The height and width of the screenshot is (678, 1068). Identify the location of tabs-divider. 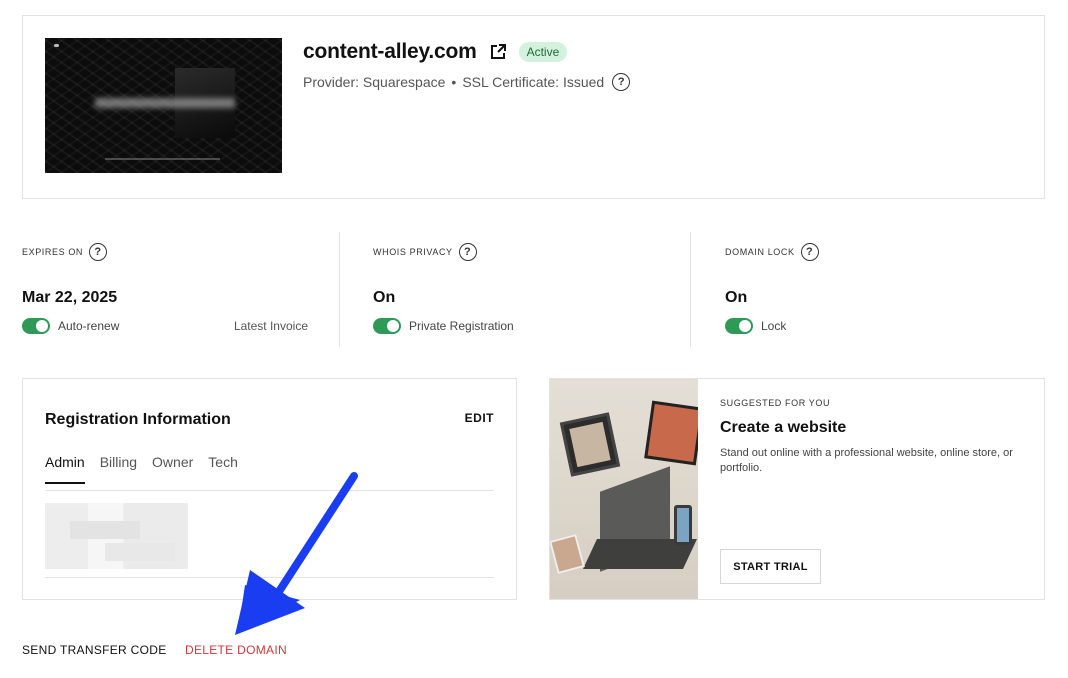
(269, 490).